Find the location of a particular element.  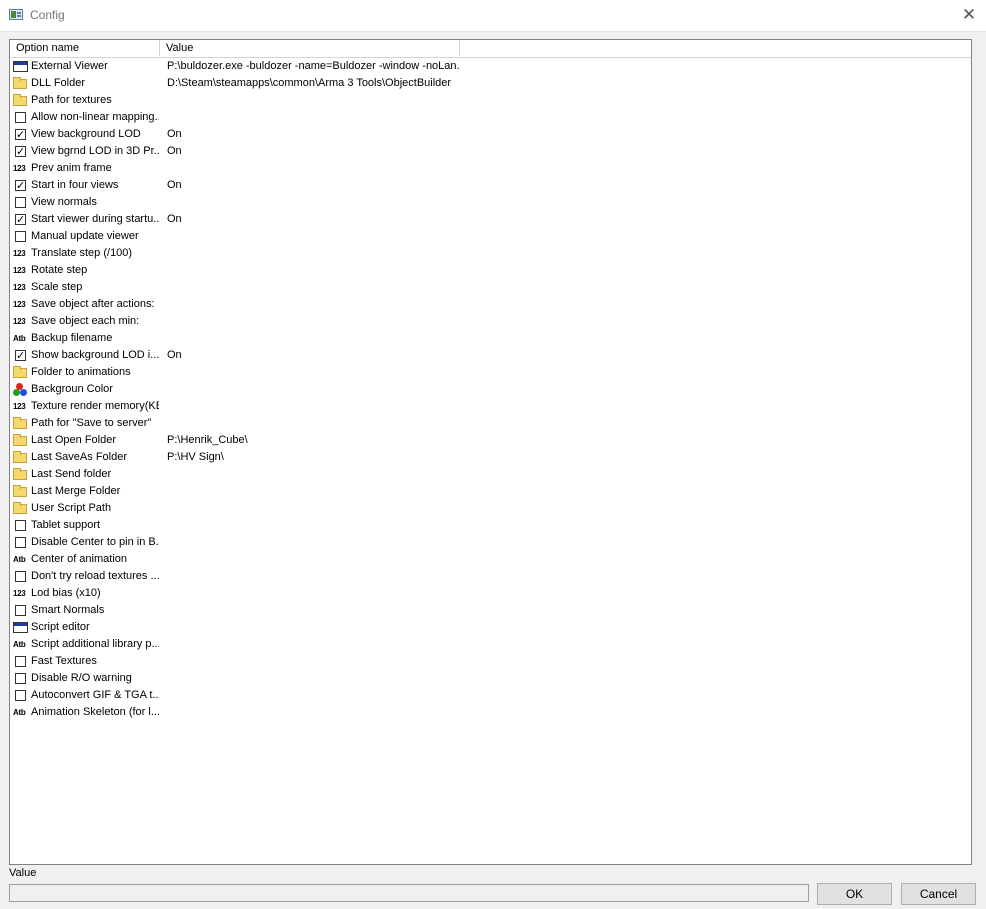

list-item: 123 Translate step (/100) is located at coordinates (490, 253).